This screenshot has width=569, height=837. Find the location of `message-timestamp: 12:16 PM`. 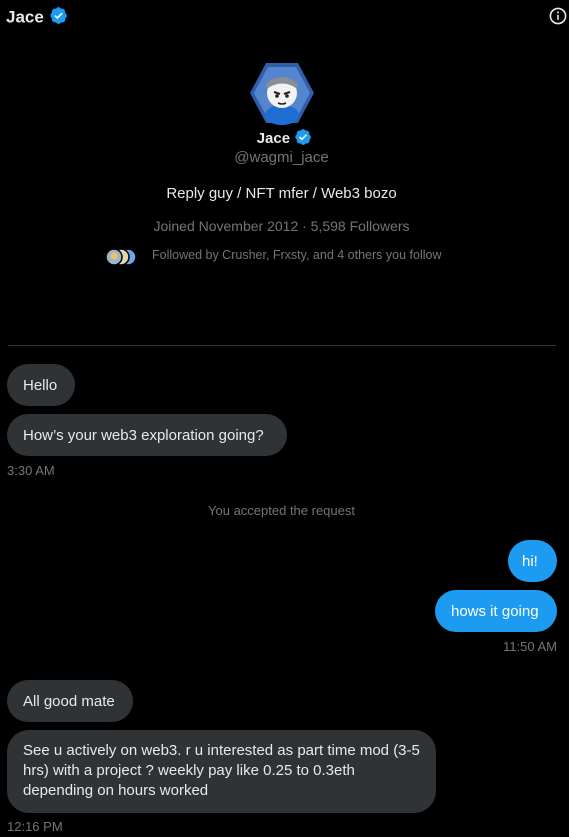

message-timestamp: 12:16 PM is located at coordinates (35, 826).